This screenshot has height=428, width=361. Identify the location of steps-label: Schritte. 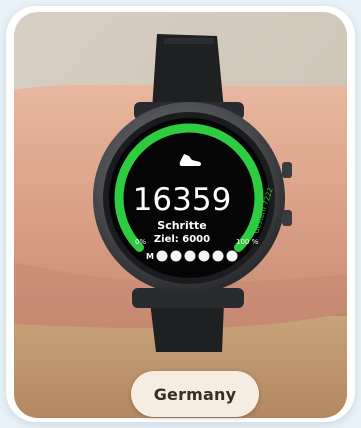
(181, 225).